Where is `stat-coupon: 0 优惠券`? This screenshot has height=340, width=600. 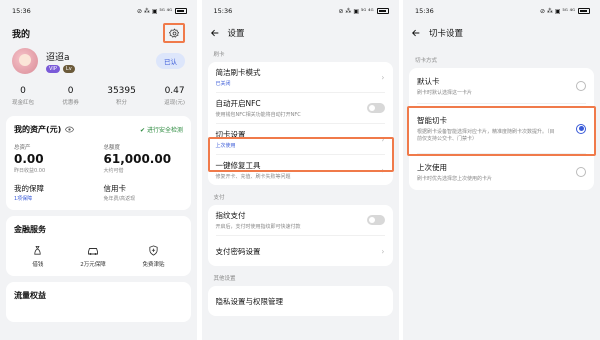
stat-coupon: 0 优惠券 is located at coordinates (70, 96).